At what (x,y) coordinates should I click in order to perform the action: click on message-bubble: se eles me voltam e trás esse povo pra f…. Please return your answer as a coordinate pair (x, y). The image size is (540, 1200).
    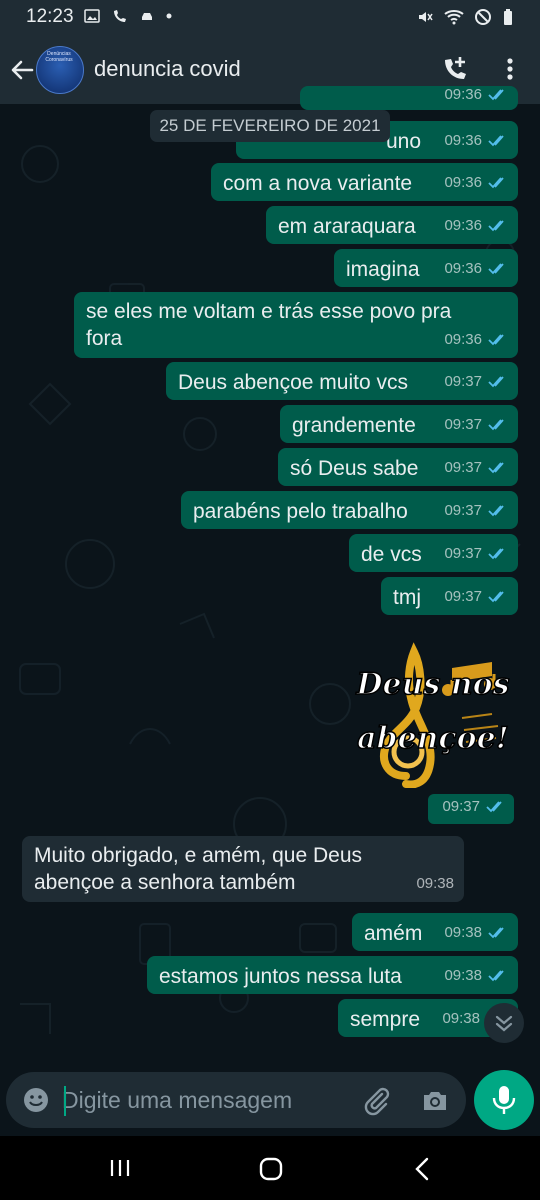
    Looking at the image, I should click on (296, 325).